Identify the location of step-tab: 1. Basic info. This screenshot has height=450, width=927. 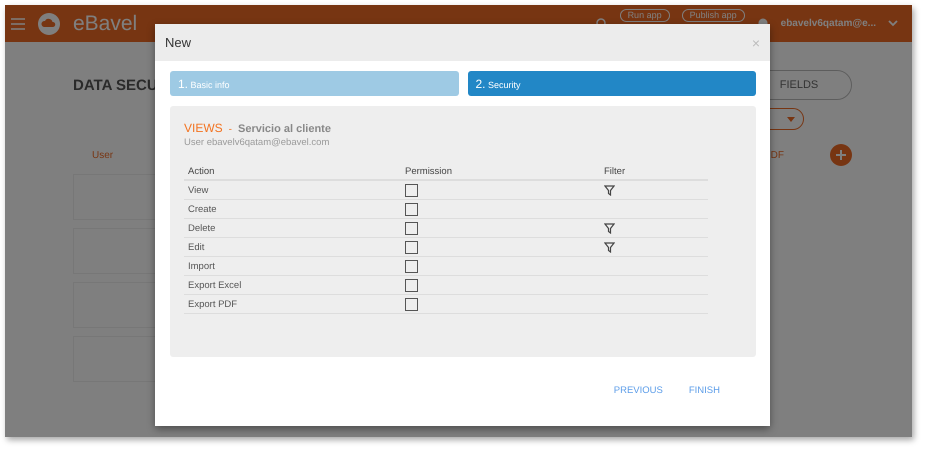
(314, 83).